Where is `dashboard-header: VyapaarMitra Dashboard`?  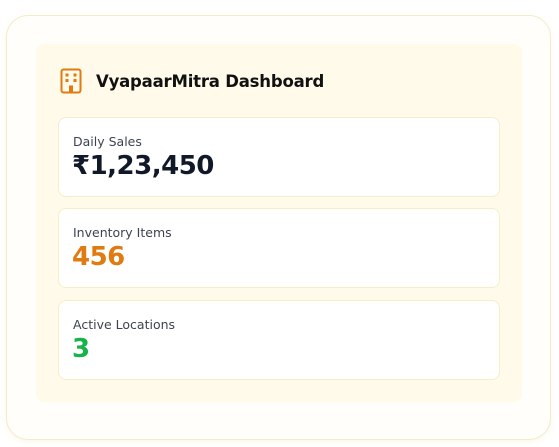
dashboard-header: VyapaarMitra Dashboard is located at coordinates (191, 81).